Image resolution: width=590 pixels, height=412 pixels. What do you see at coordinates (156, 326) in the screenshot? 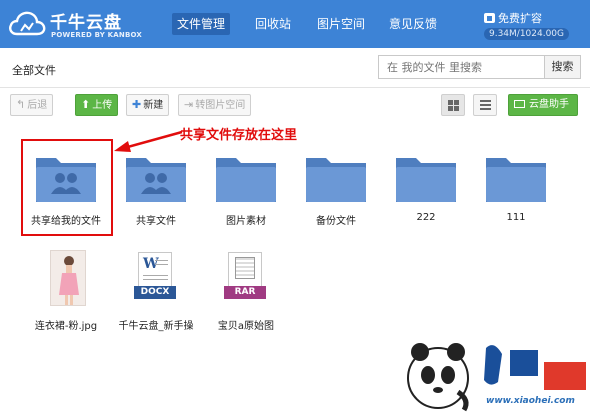
I see `file-name: 千牛云盘_新手操` at bounding box center [156, 326].